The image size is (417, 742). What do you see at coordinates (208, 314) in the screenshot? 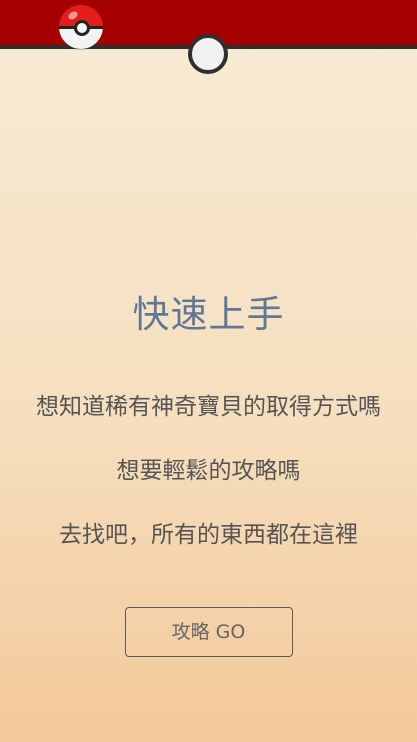
I see `page-title: 快速上手` at bounding box center [208, 314].